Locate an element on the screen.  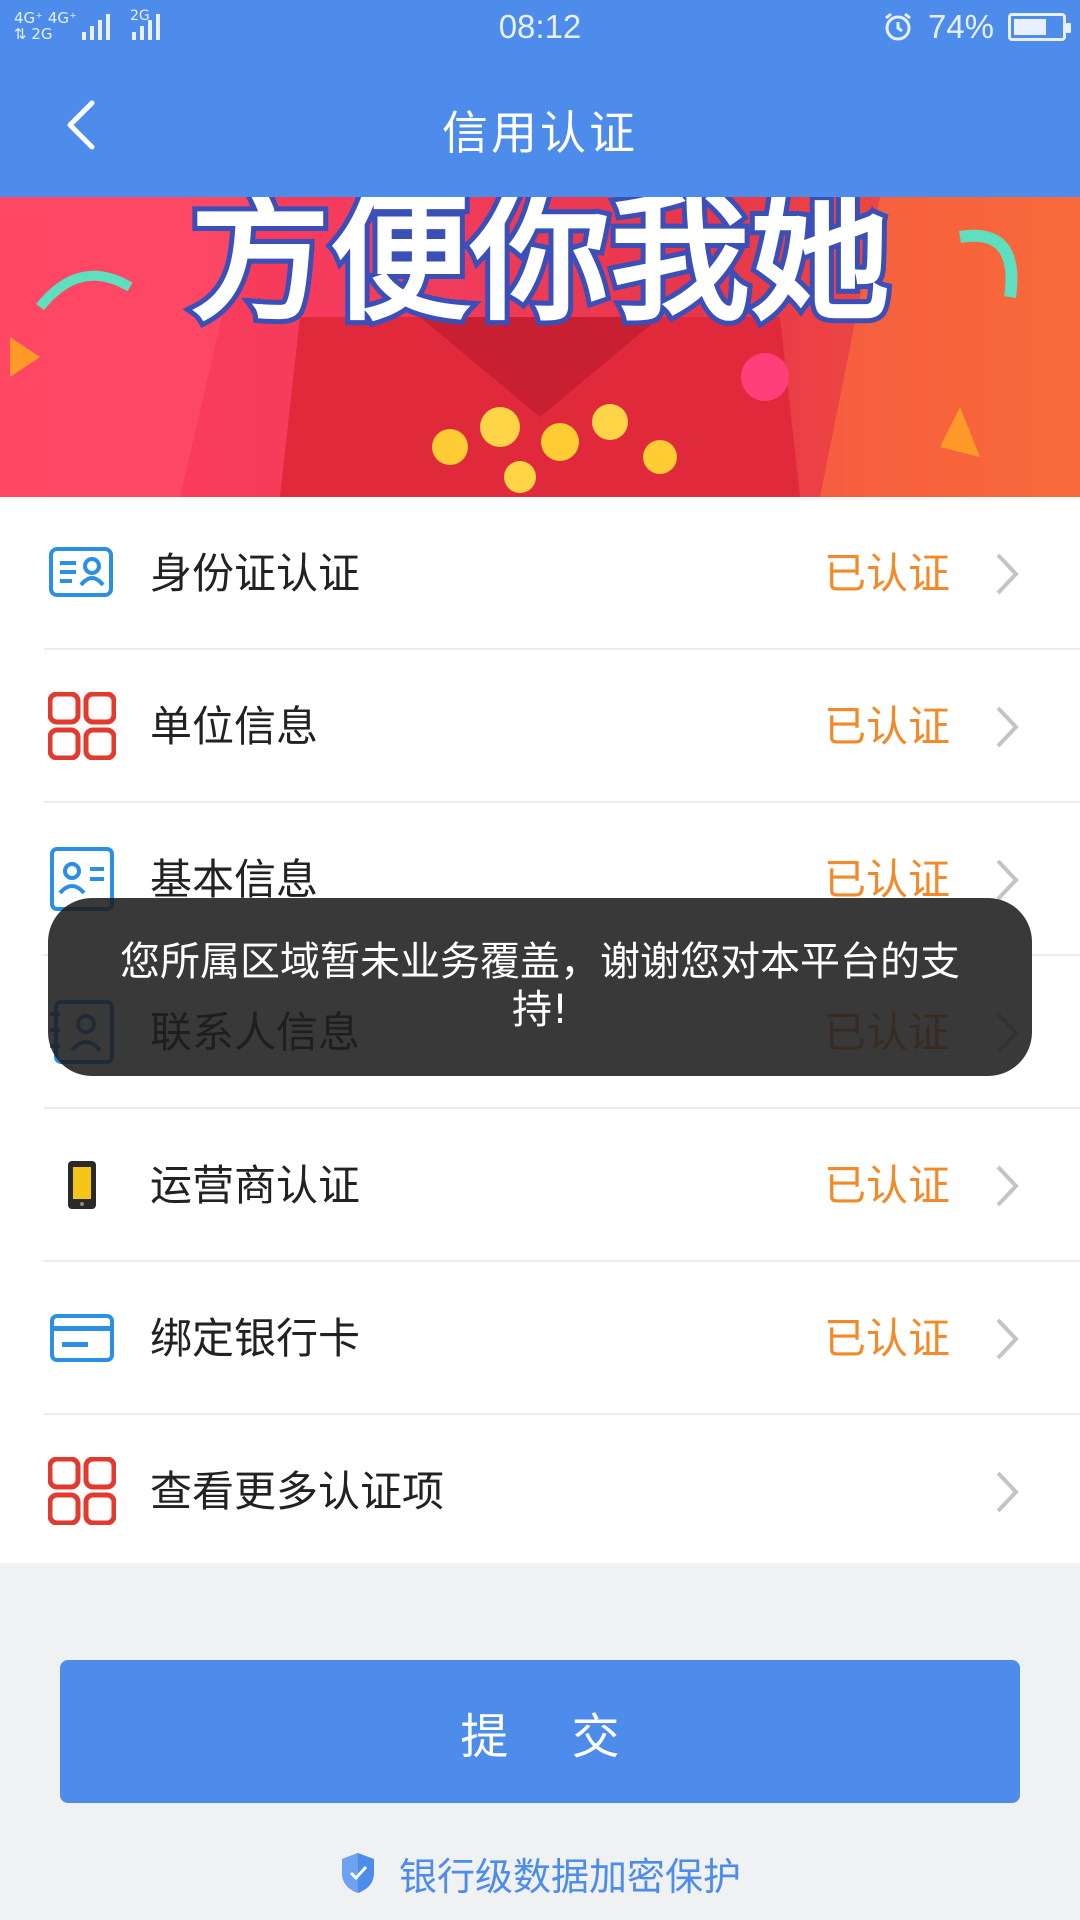
id-card-icon is located at coordinates (81, 572).